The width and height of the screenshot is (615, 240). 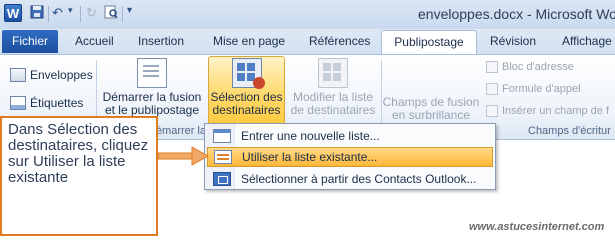 What do you see at coordinates (513, 41) in the screenshot?
I see `tab-revision: Révision` at bounding box center [513, 41].